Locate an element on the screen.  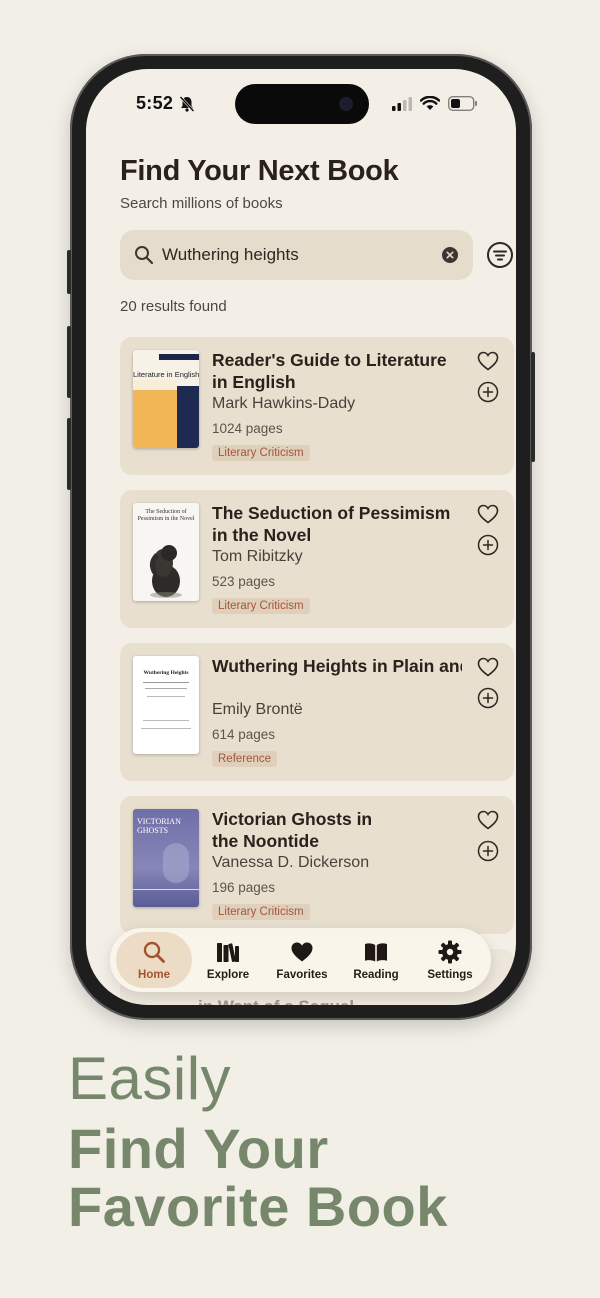
volume-up-button is located at coordinates (69, 362).